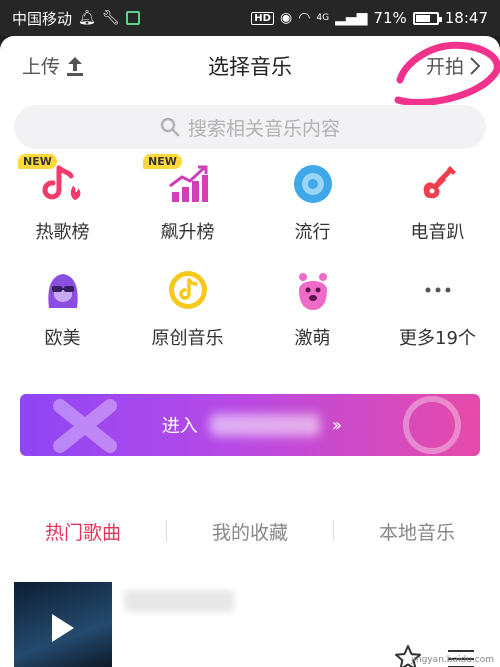 This screenshot has width=500, height=667. What do you see at coordinates (369, 18) in the screenshot?
I see `status-right: HD ◉ ◠ 4G ▂▄▆ 71% 18:47` at bounding box center [369, 18].